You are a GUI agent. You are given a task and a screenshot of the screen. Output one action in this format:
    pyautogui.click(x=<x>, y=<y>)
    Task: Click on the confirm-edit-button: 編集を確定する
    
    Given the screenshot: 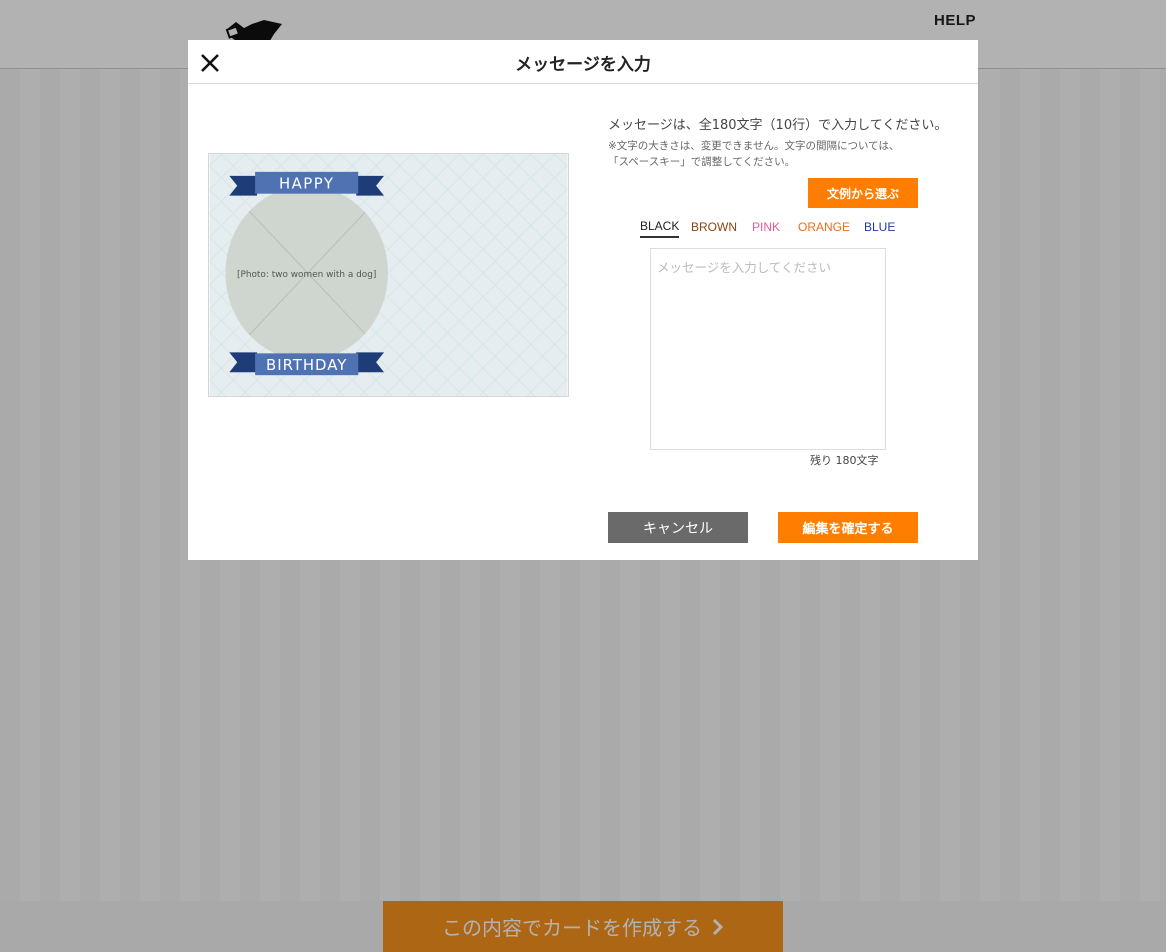 What is the action you would take?
    pyautogui.click(x=848, y=527)
    